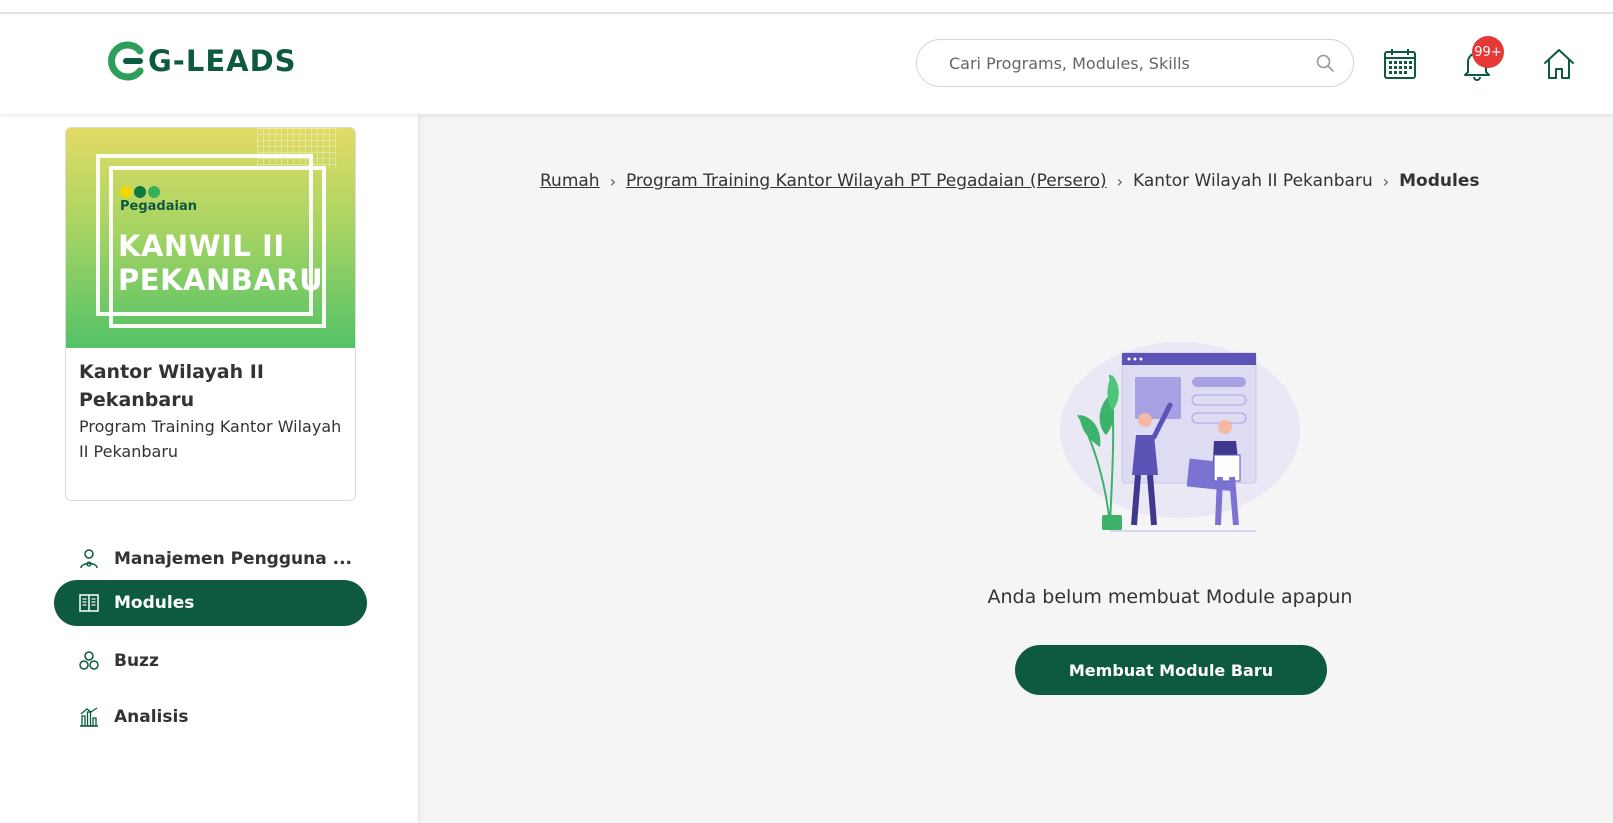  I want to click on calendar-icon, so click(1400, 64).